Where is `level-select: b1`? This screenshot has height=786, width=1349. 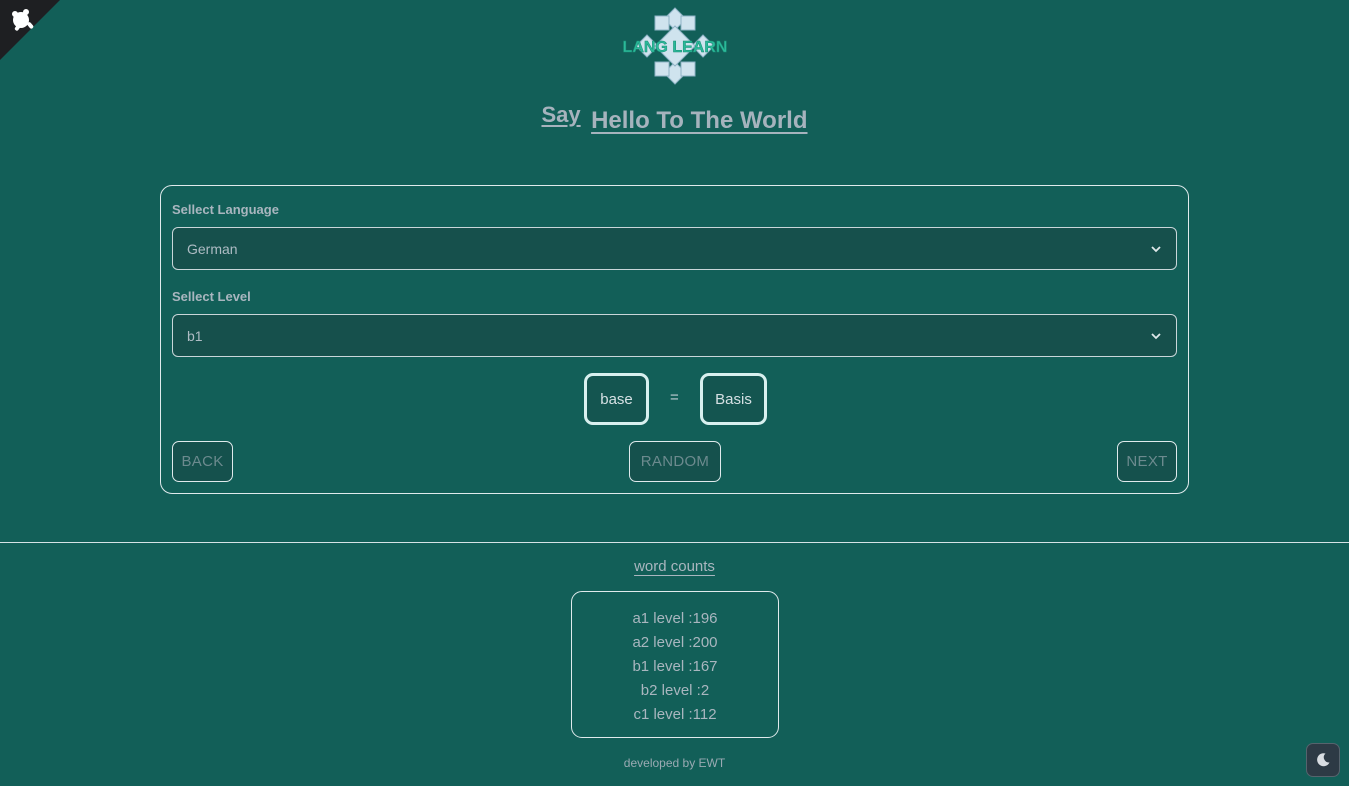 level-select: b1 is located at coordinates (674, 335).